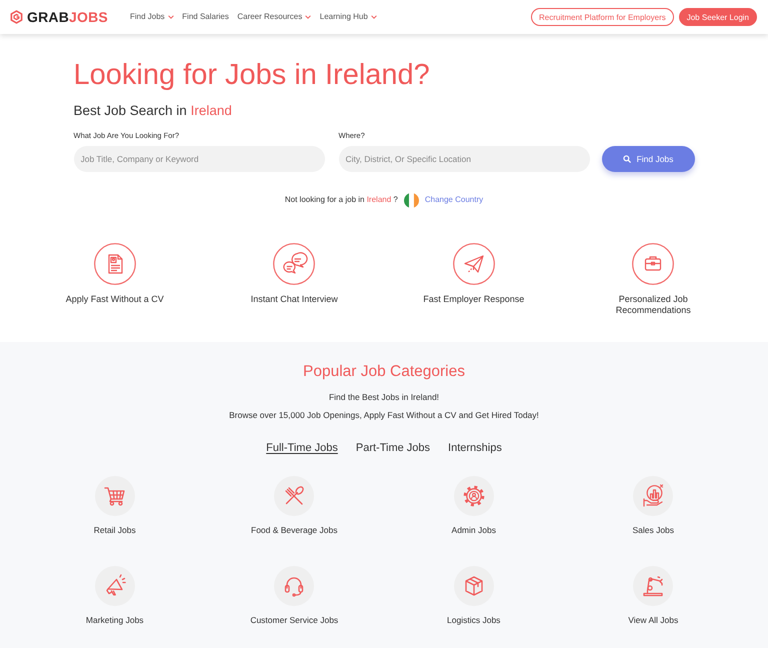  Describe the element at coordinates (252, 75) in the screenshot. I see `page-title: Looking for Jobs in Ireland?` at that location.